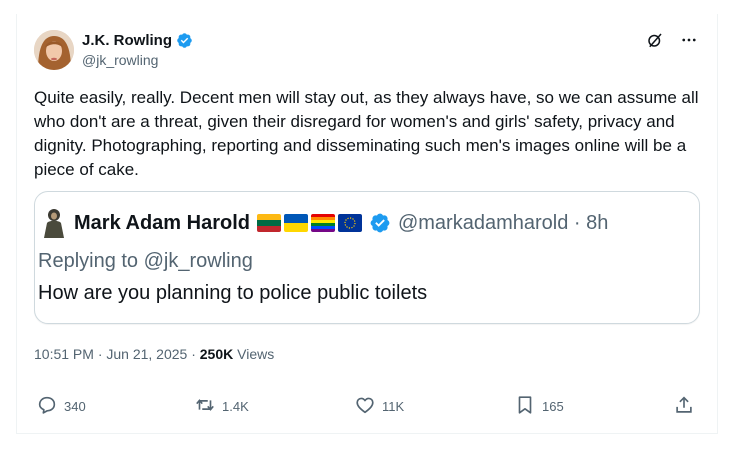  I want to click on share-icon, so click(684, 406).